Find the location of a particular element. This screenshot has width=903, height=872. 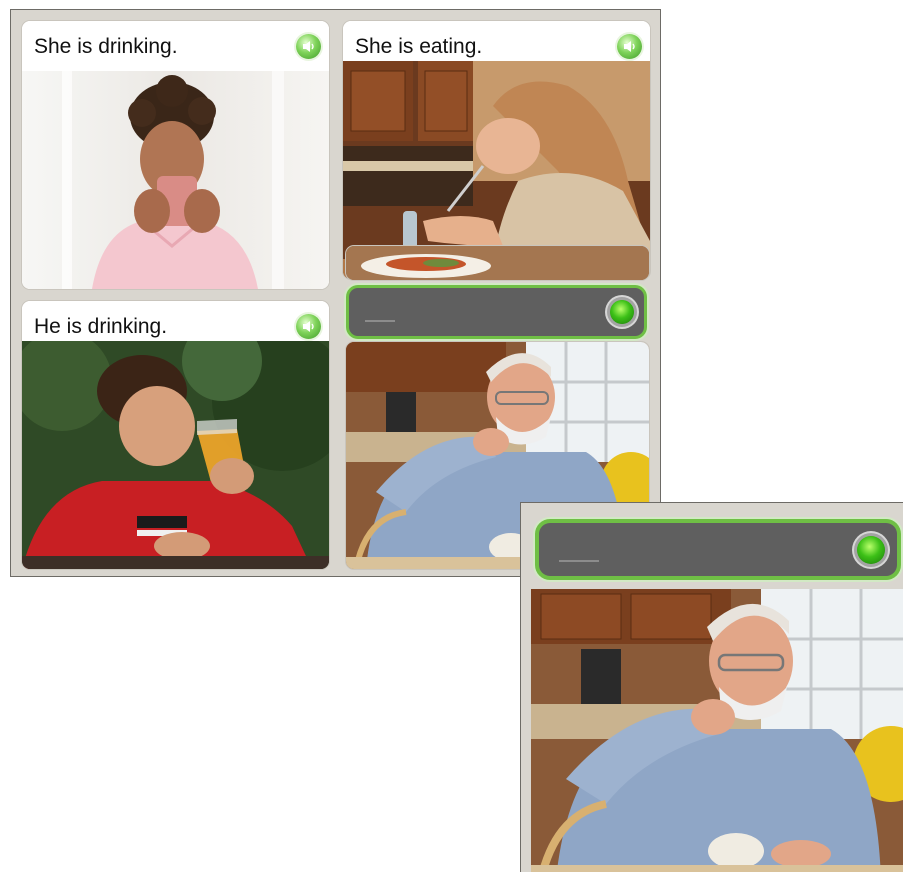

picture-card-he-is-drinking: He is drinking. is located at coordinates (175, 435).